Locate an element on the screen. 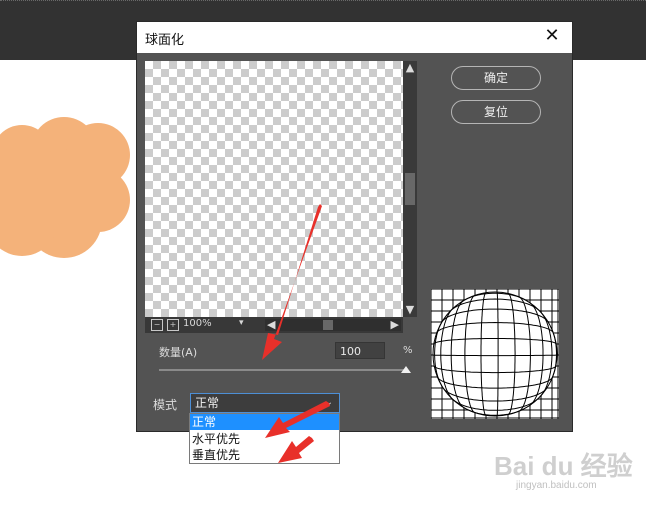  scroll-down-icon: ▼ is located at coordinates (410, 310).